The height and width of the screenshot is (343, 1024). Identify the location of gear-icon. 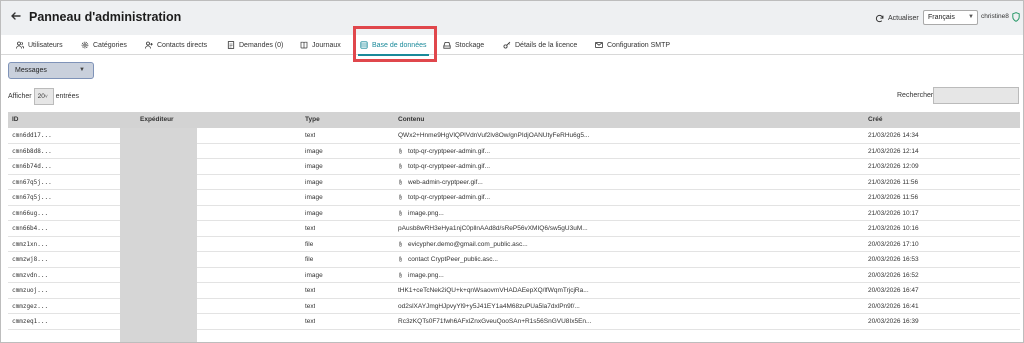
(85, 45).